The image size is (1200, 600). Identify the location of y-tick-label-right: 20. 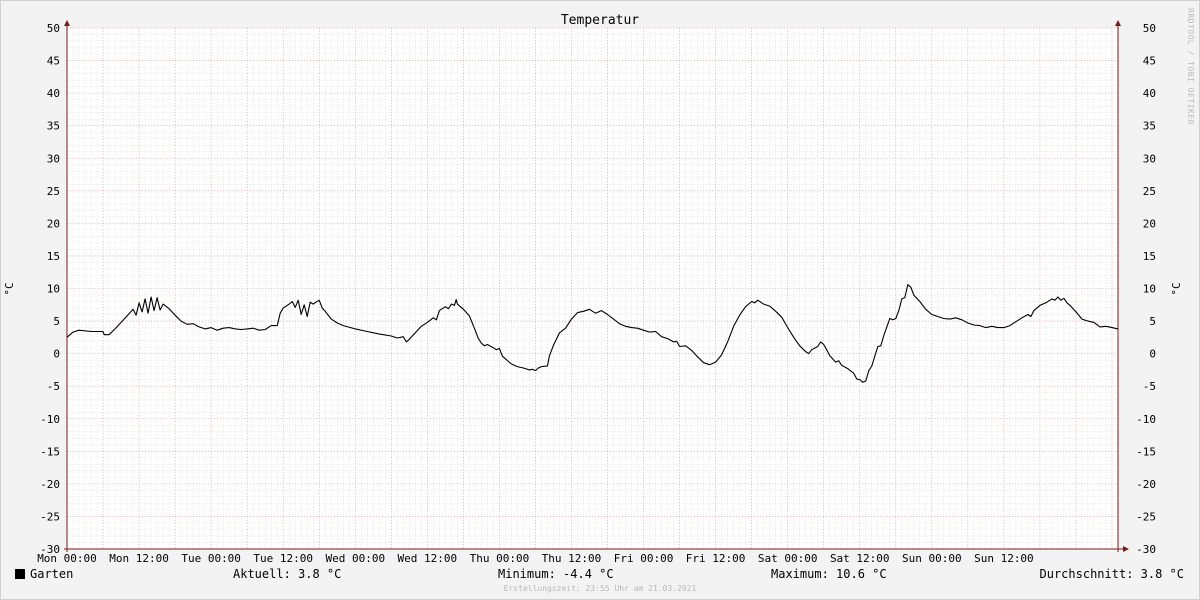
(1149, 223).